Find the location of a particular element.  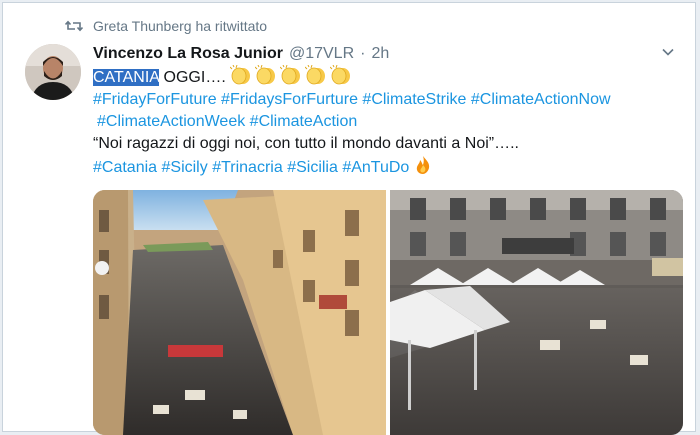

avatar is located at coordinates (53, 72).